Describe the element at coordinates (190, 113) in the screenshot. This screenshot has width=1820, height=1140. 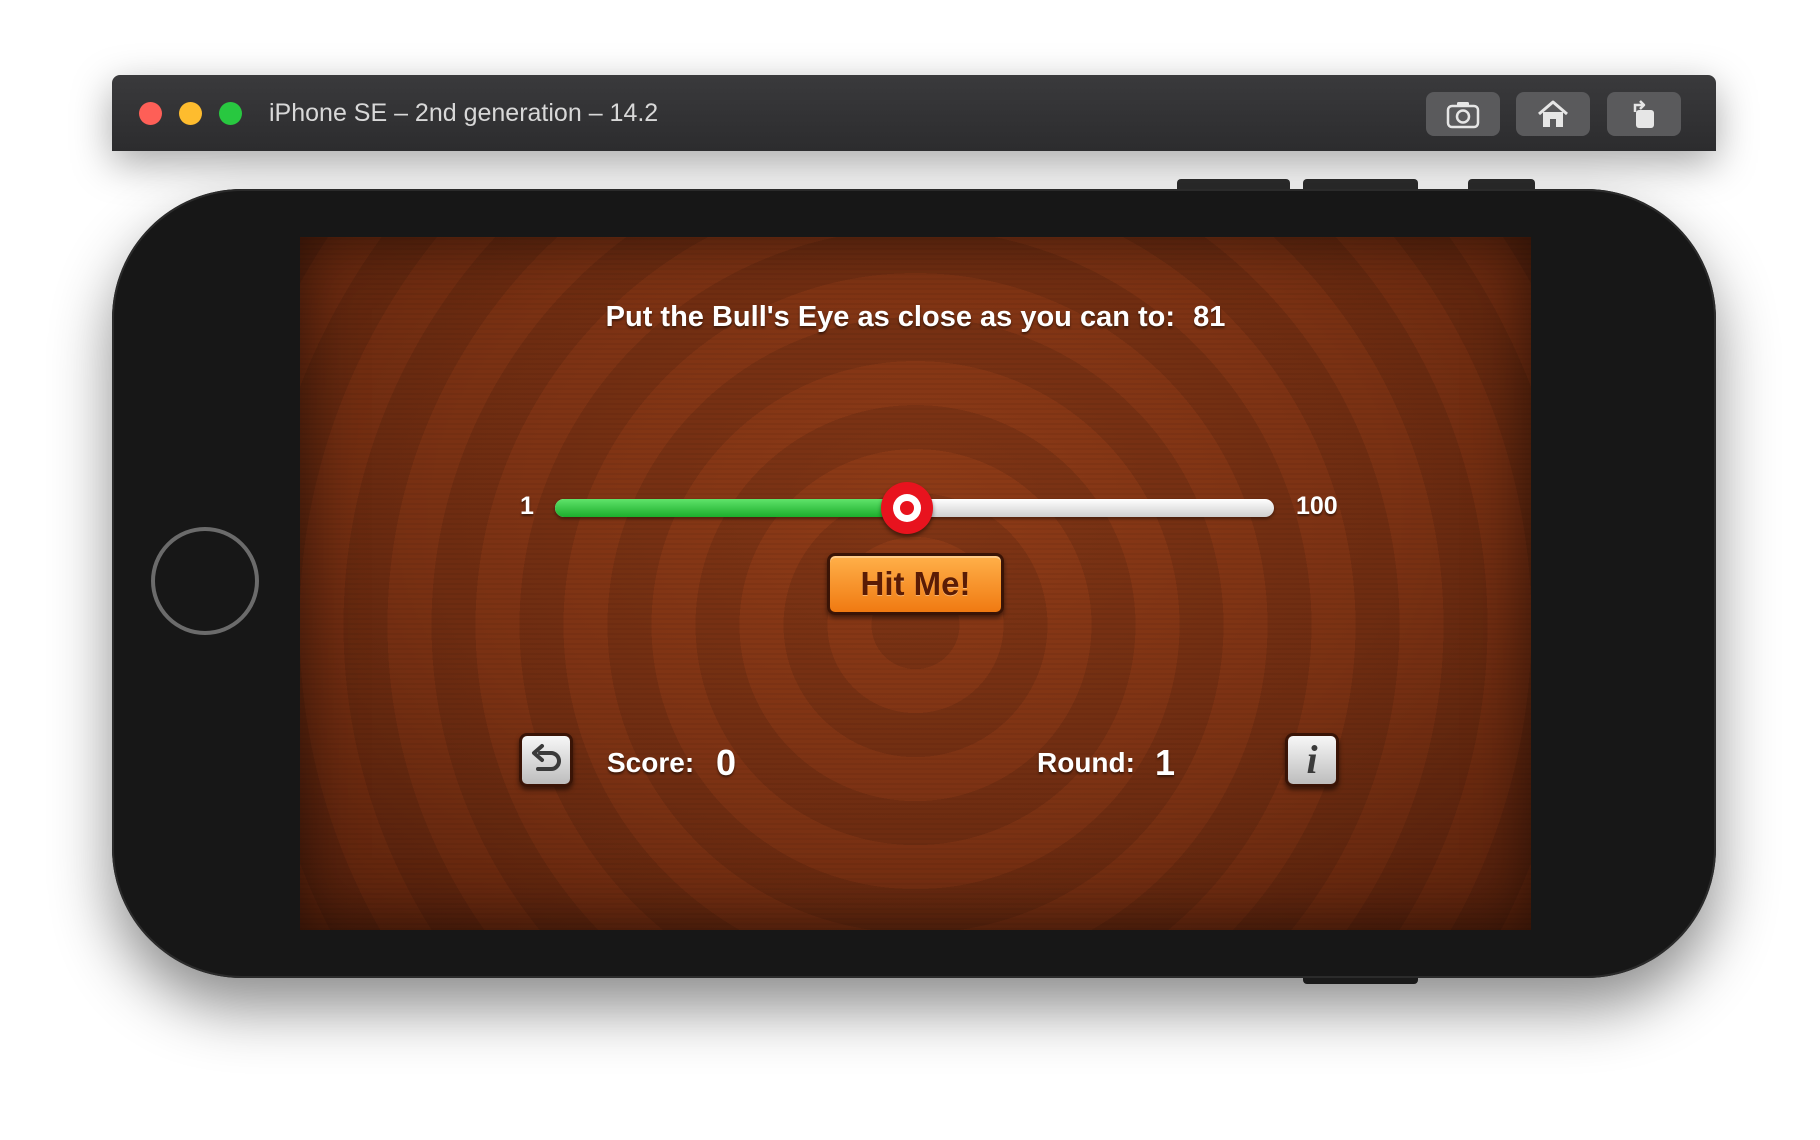
I see `minimize-window-button` at that location.